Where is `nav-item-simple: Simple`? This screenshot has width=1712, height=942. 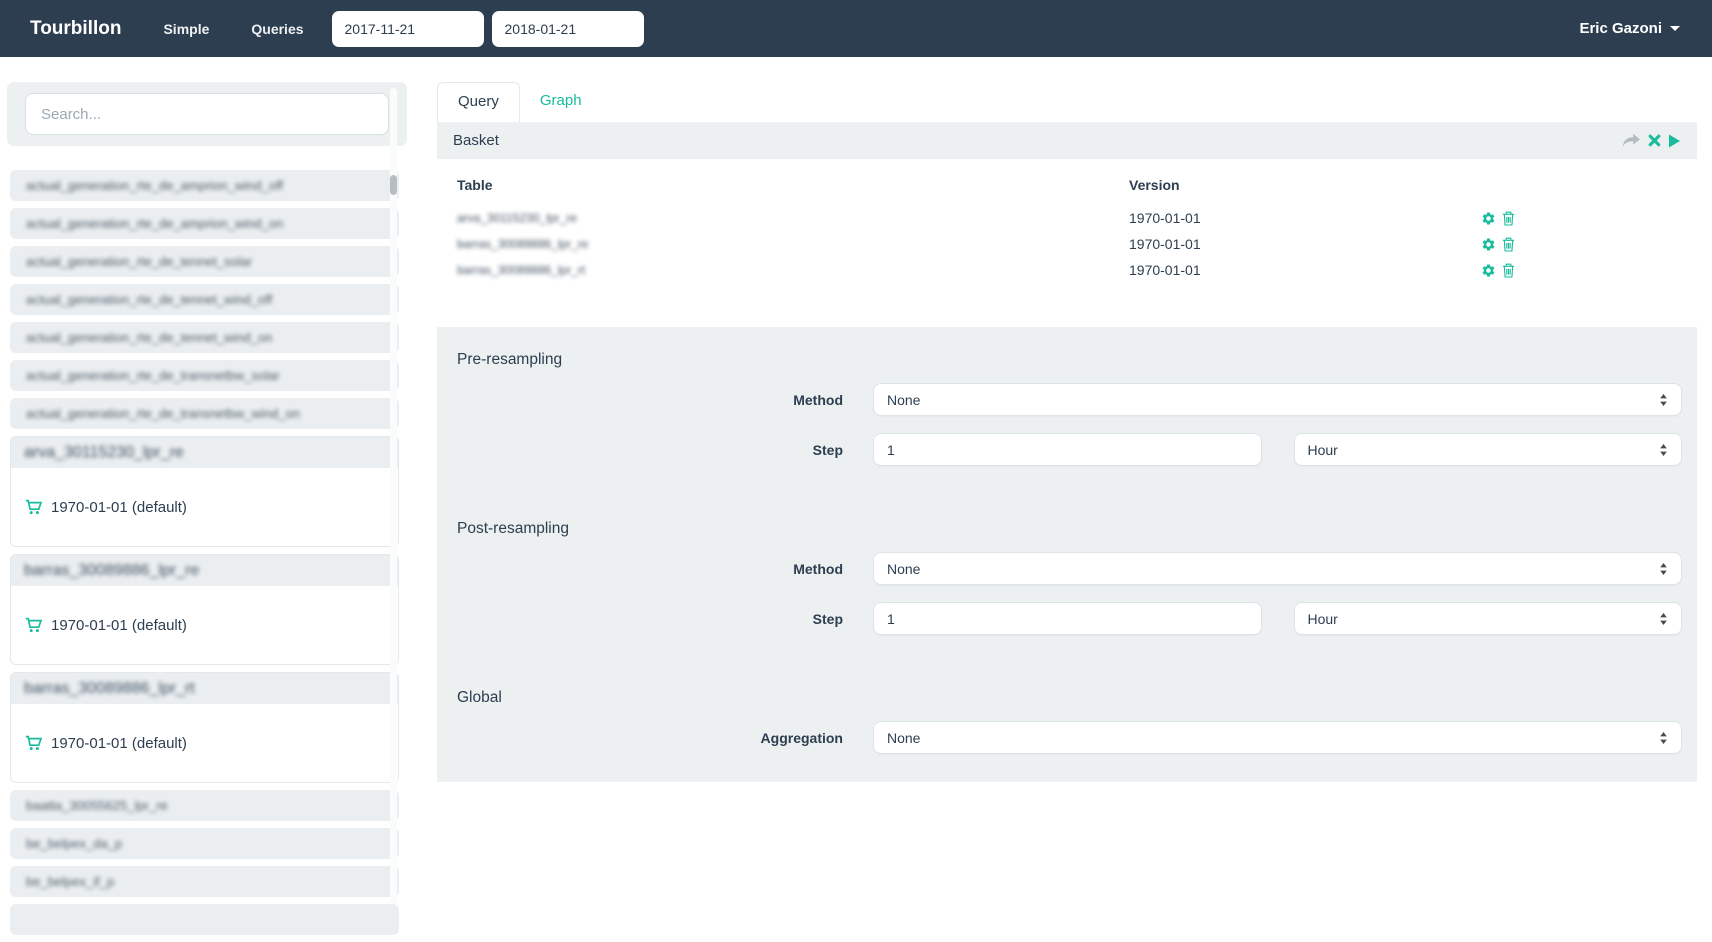
nav-item-simple: Simple is located at coordinates (186, 29).